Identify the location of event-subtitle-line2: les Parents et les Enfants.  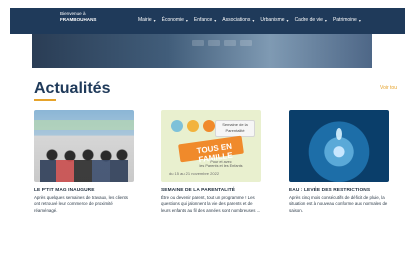
(221, 166).